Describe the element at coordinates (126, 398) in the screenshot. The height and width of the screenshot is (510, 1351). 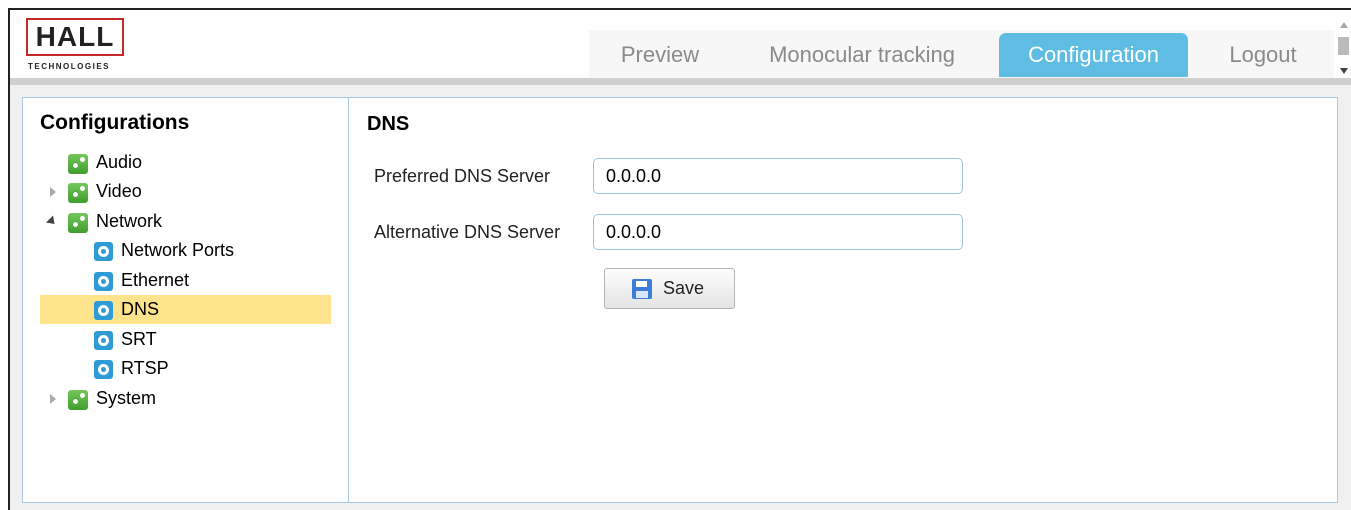
I see `tree-item-label: System` at that location.